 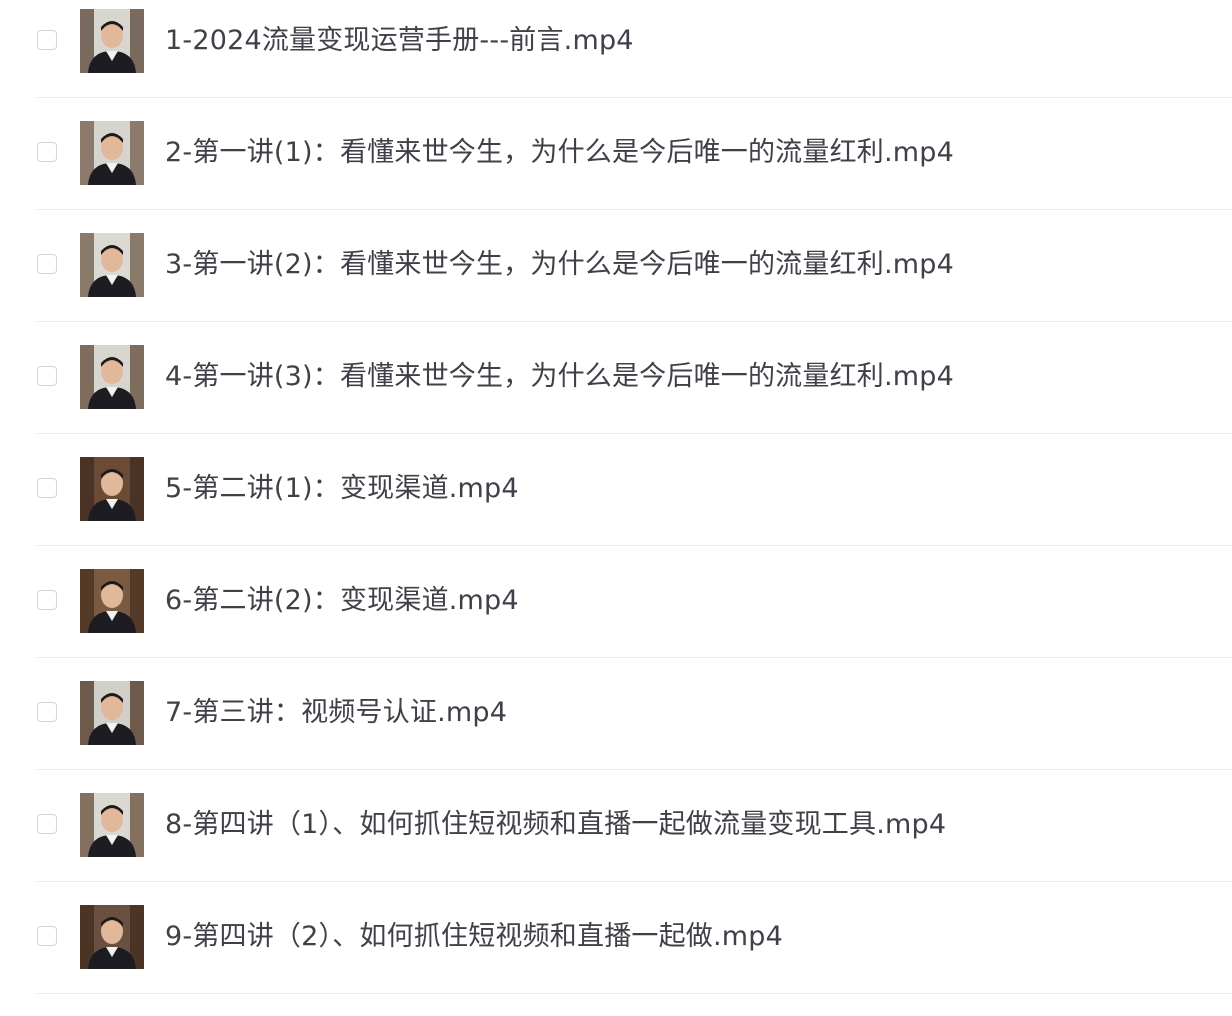 I want to click on file-row: 9-第四讲（2）、如何抓住短视频和直播一起做.mp4, so click(x=634, y=938).